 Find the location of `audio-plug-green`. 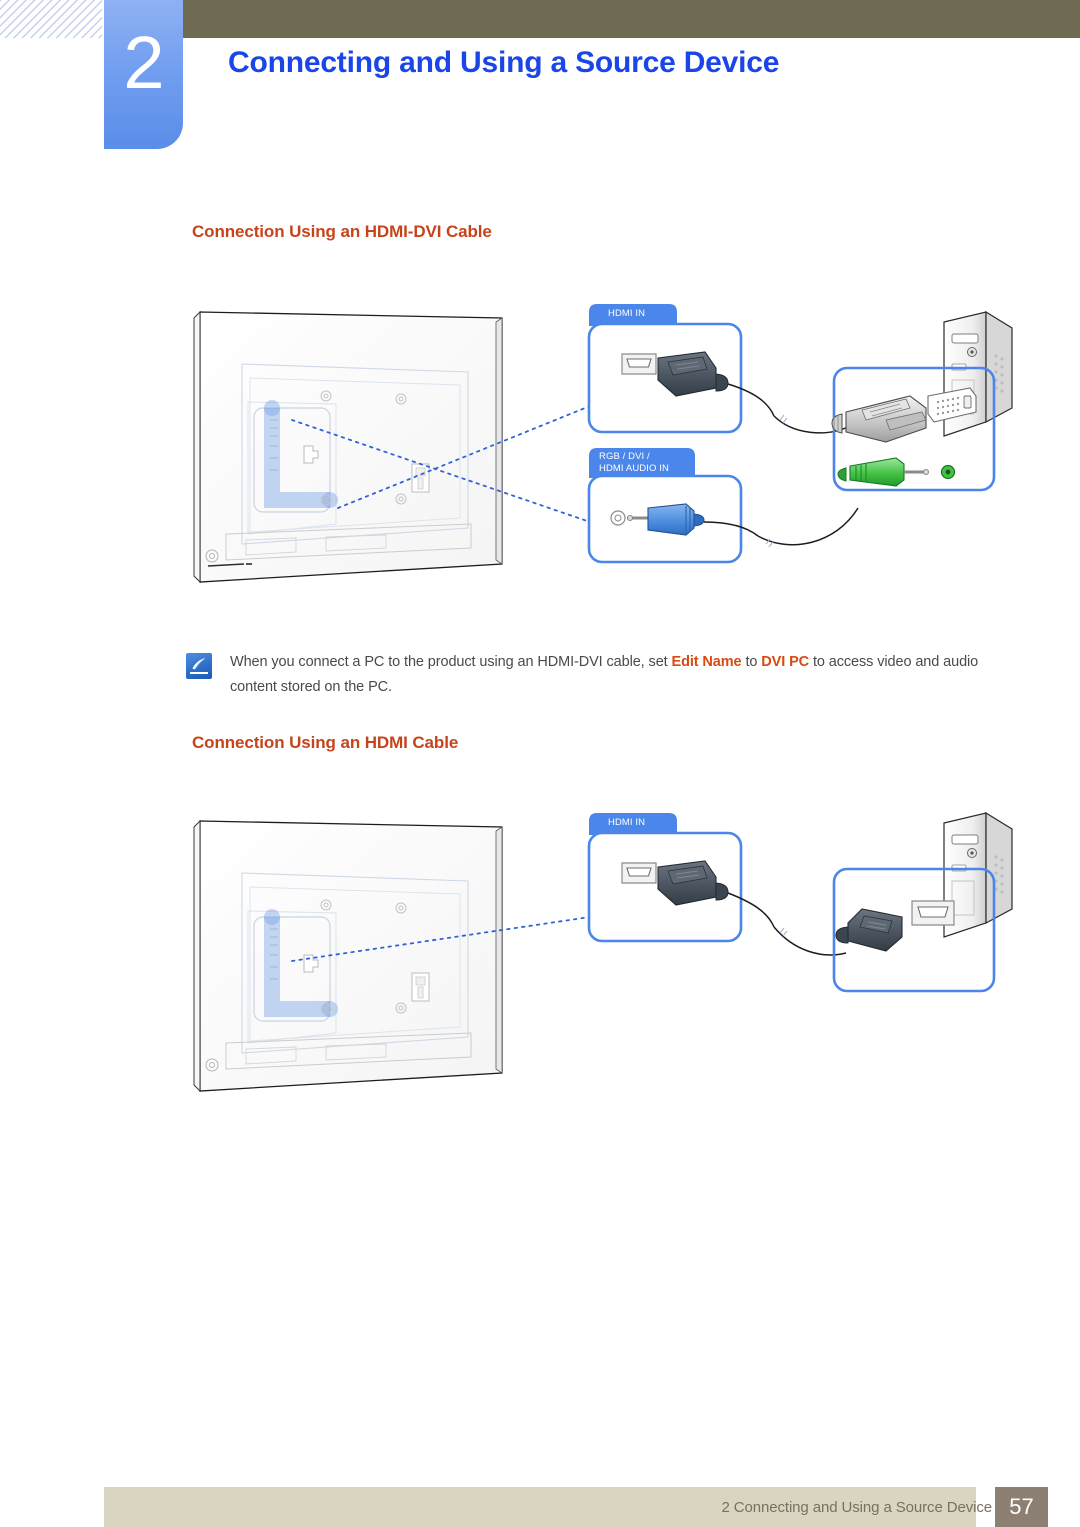

audio-plug-green is located at coordinates (883, 472).